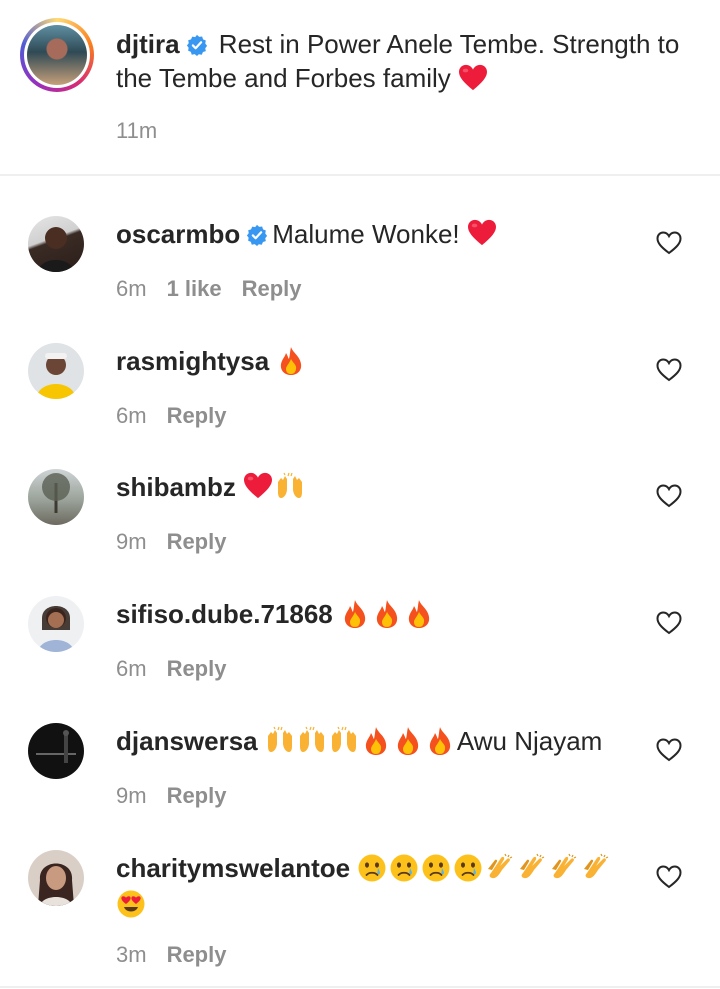 Image resolution: width=720 pixels, height=989 pixels. I want to click on comment-text: shibambz, so click(376, 487).